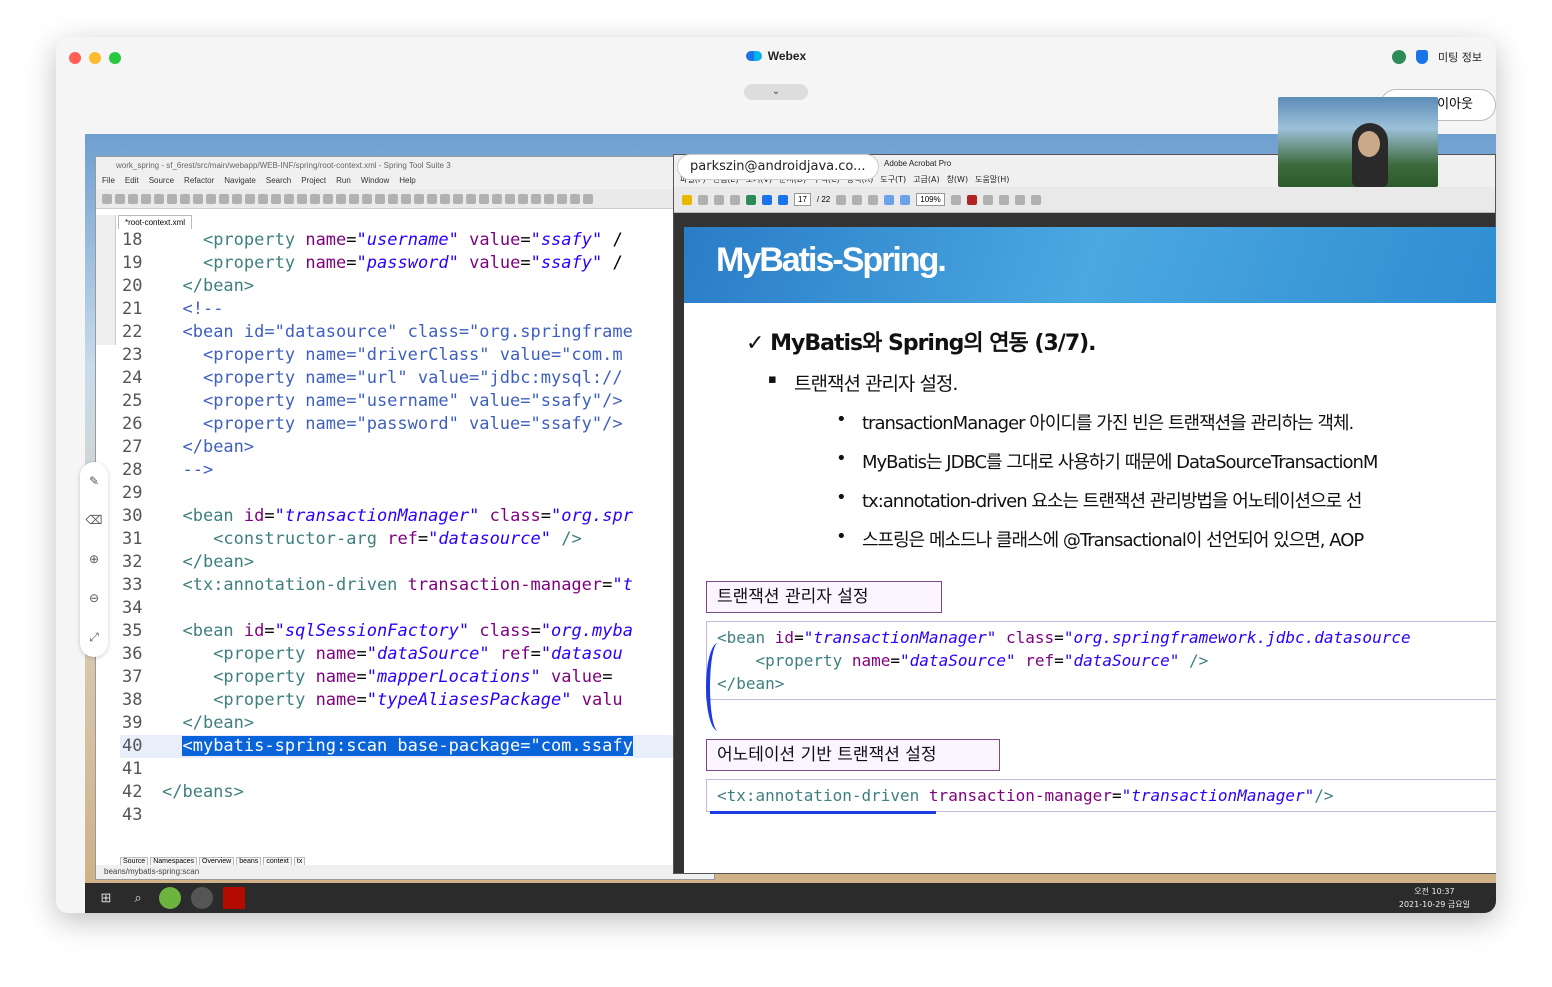 This screenshot has height=987, width=1552. Describe the element at coordinates (240, 182) in the screenshot. I see `menu-item: Navigate` at that location.